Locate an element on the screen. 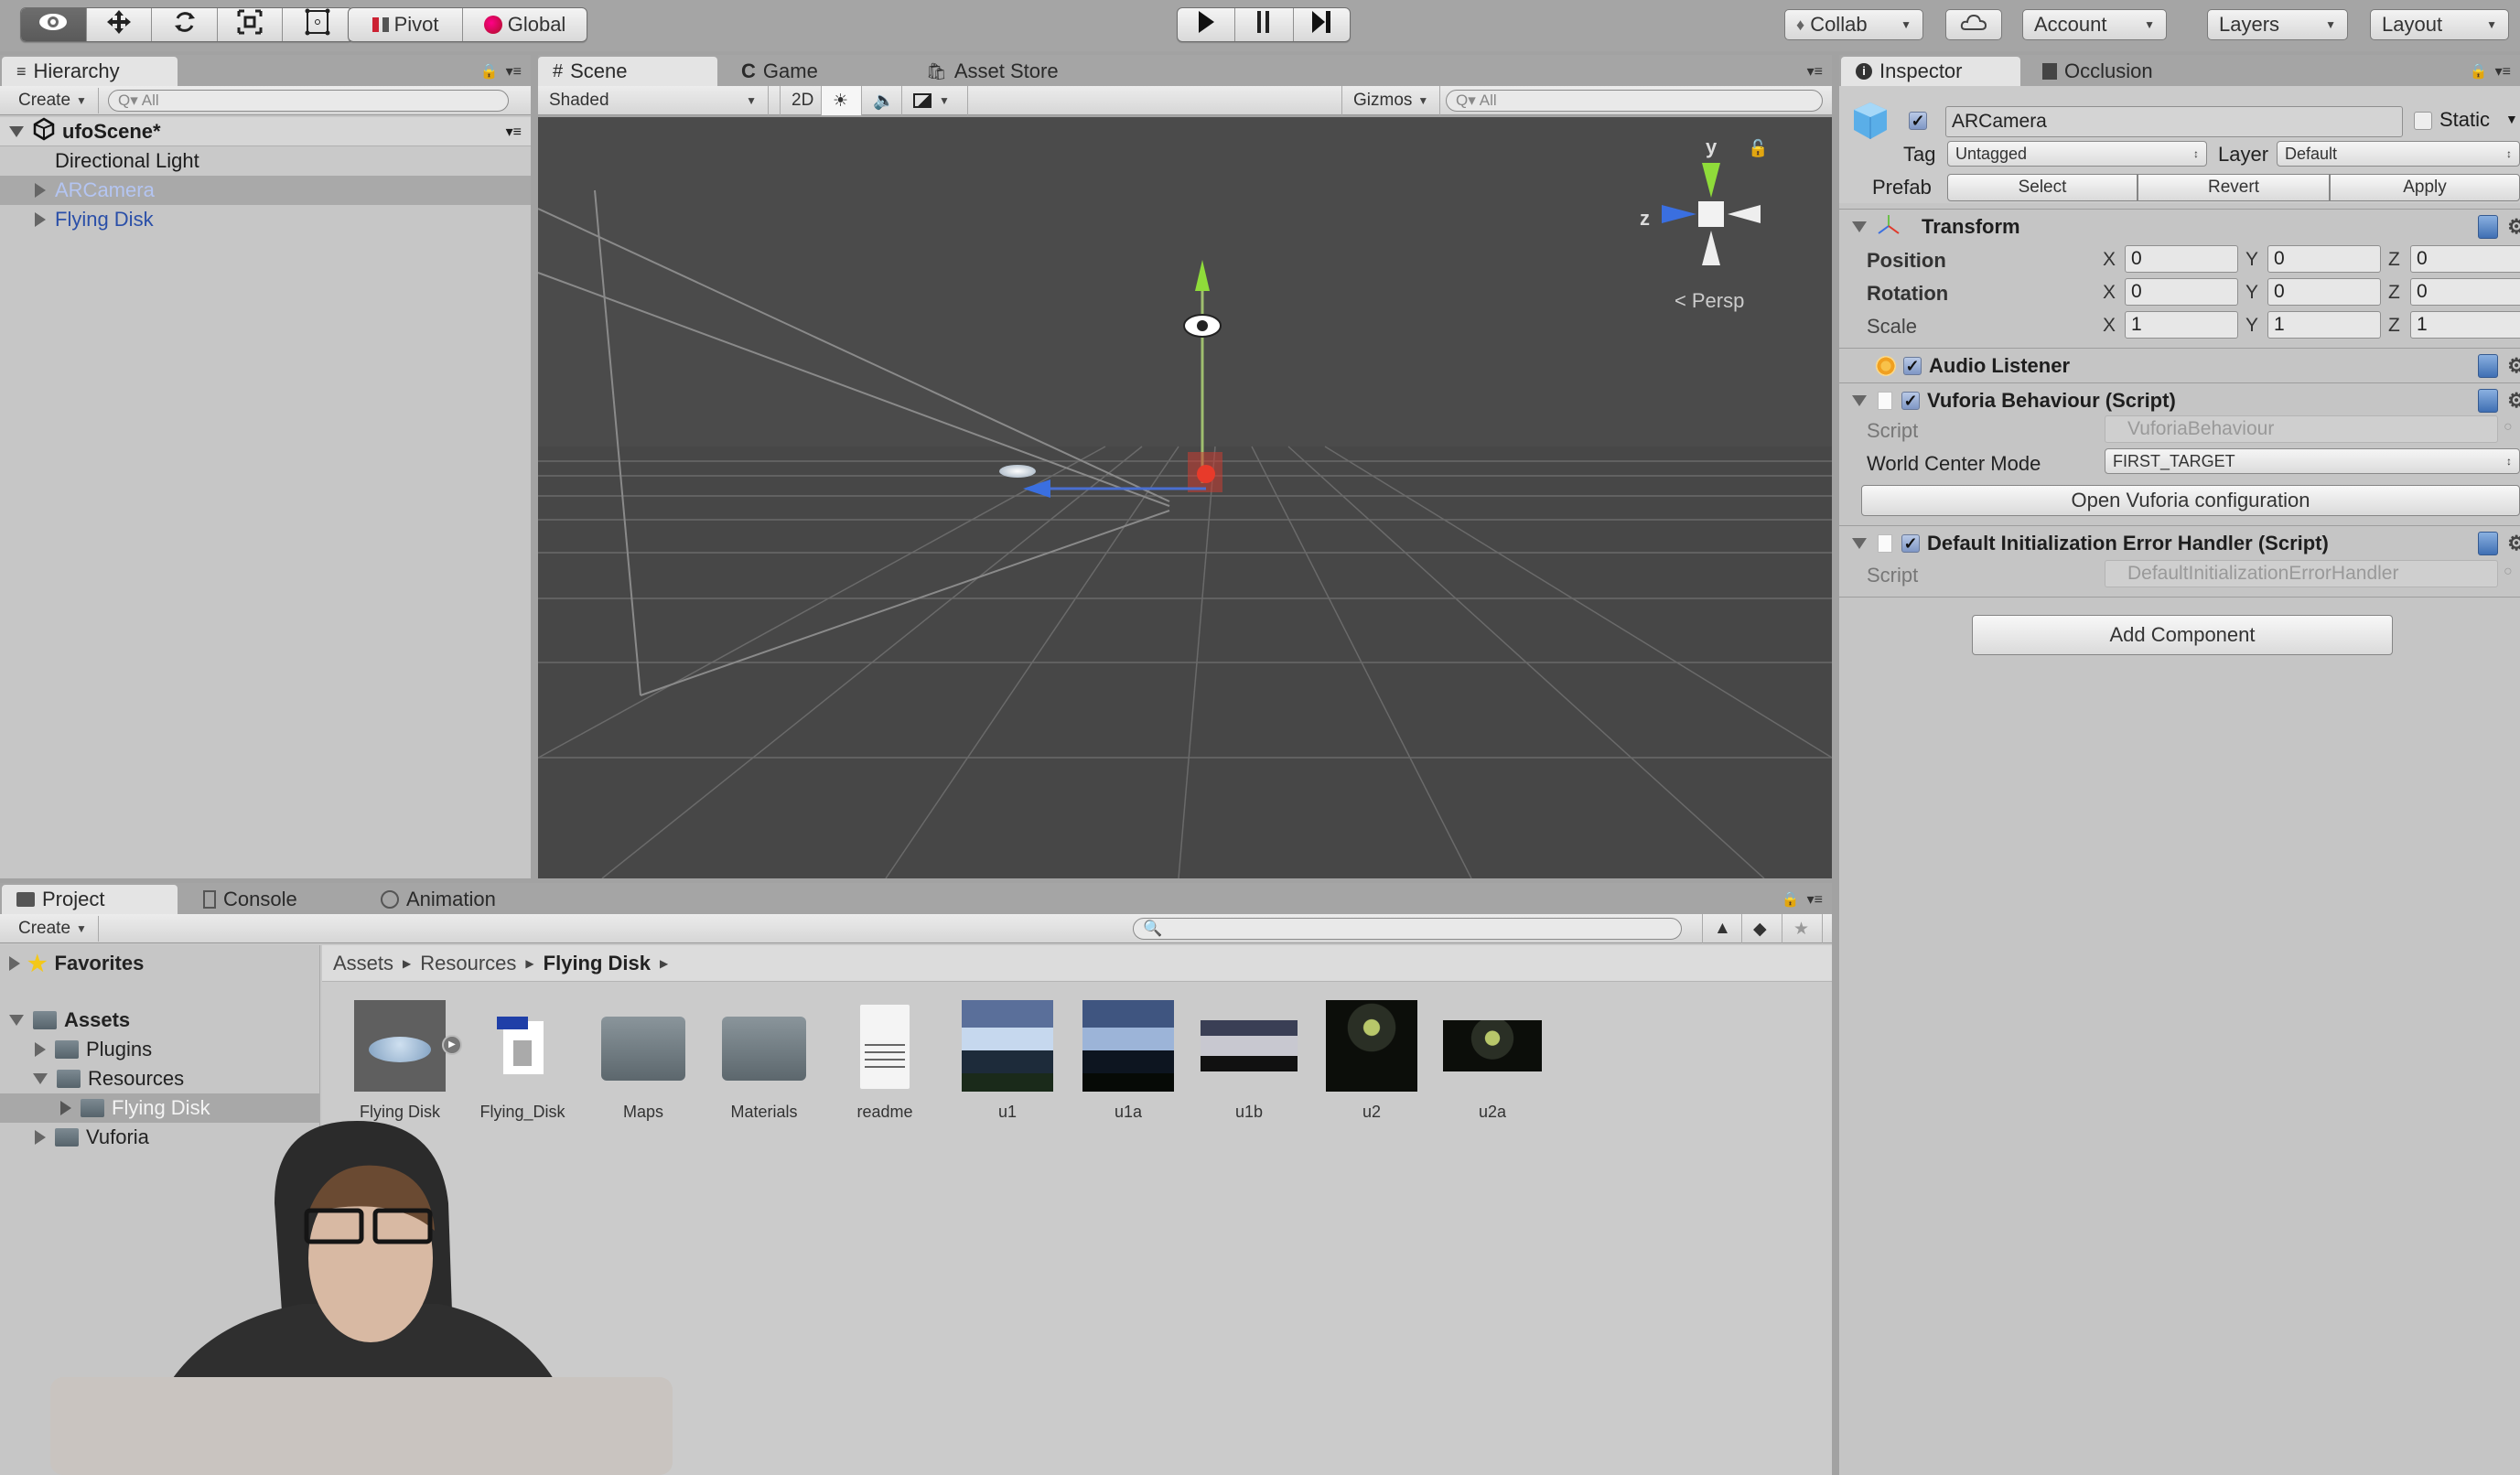  account-dropdown: Account ▼ is located at coordinates (2094, 25).